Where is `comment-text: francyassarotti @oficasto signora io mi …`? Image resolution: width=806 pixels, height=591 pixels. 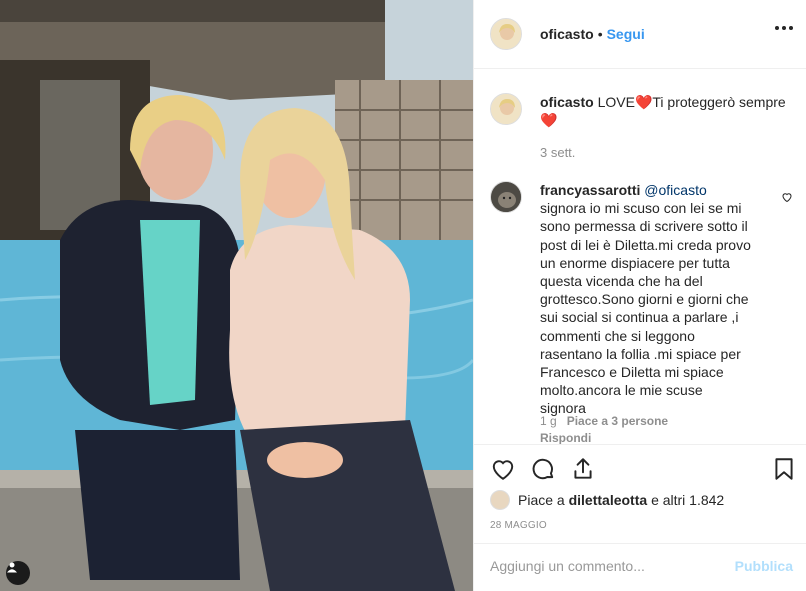 comment-text: francyassarotti @oficasto signora io mi … is located at coordinates (646, 299).